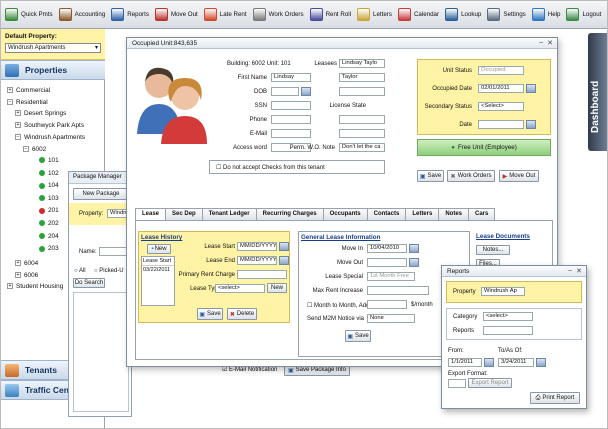 This screenshot has height=429, width=608. What do you see at coordinates (257, 246) in the screenshot?
I see `lease-start-input: MM/DD/YYYY` at bounding box center [257, 246].